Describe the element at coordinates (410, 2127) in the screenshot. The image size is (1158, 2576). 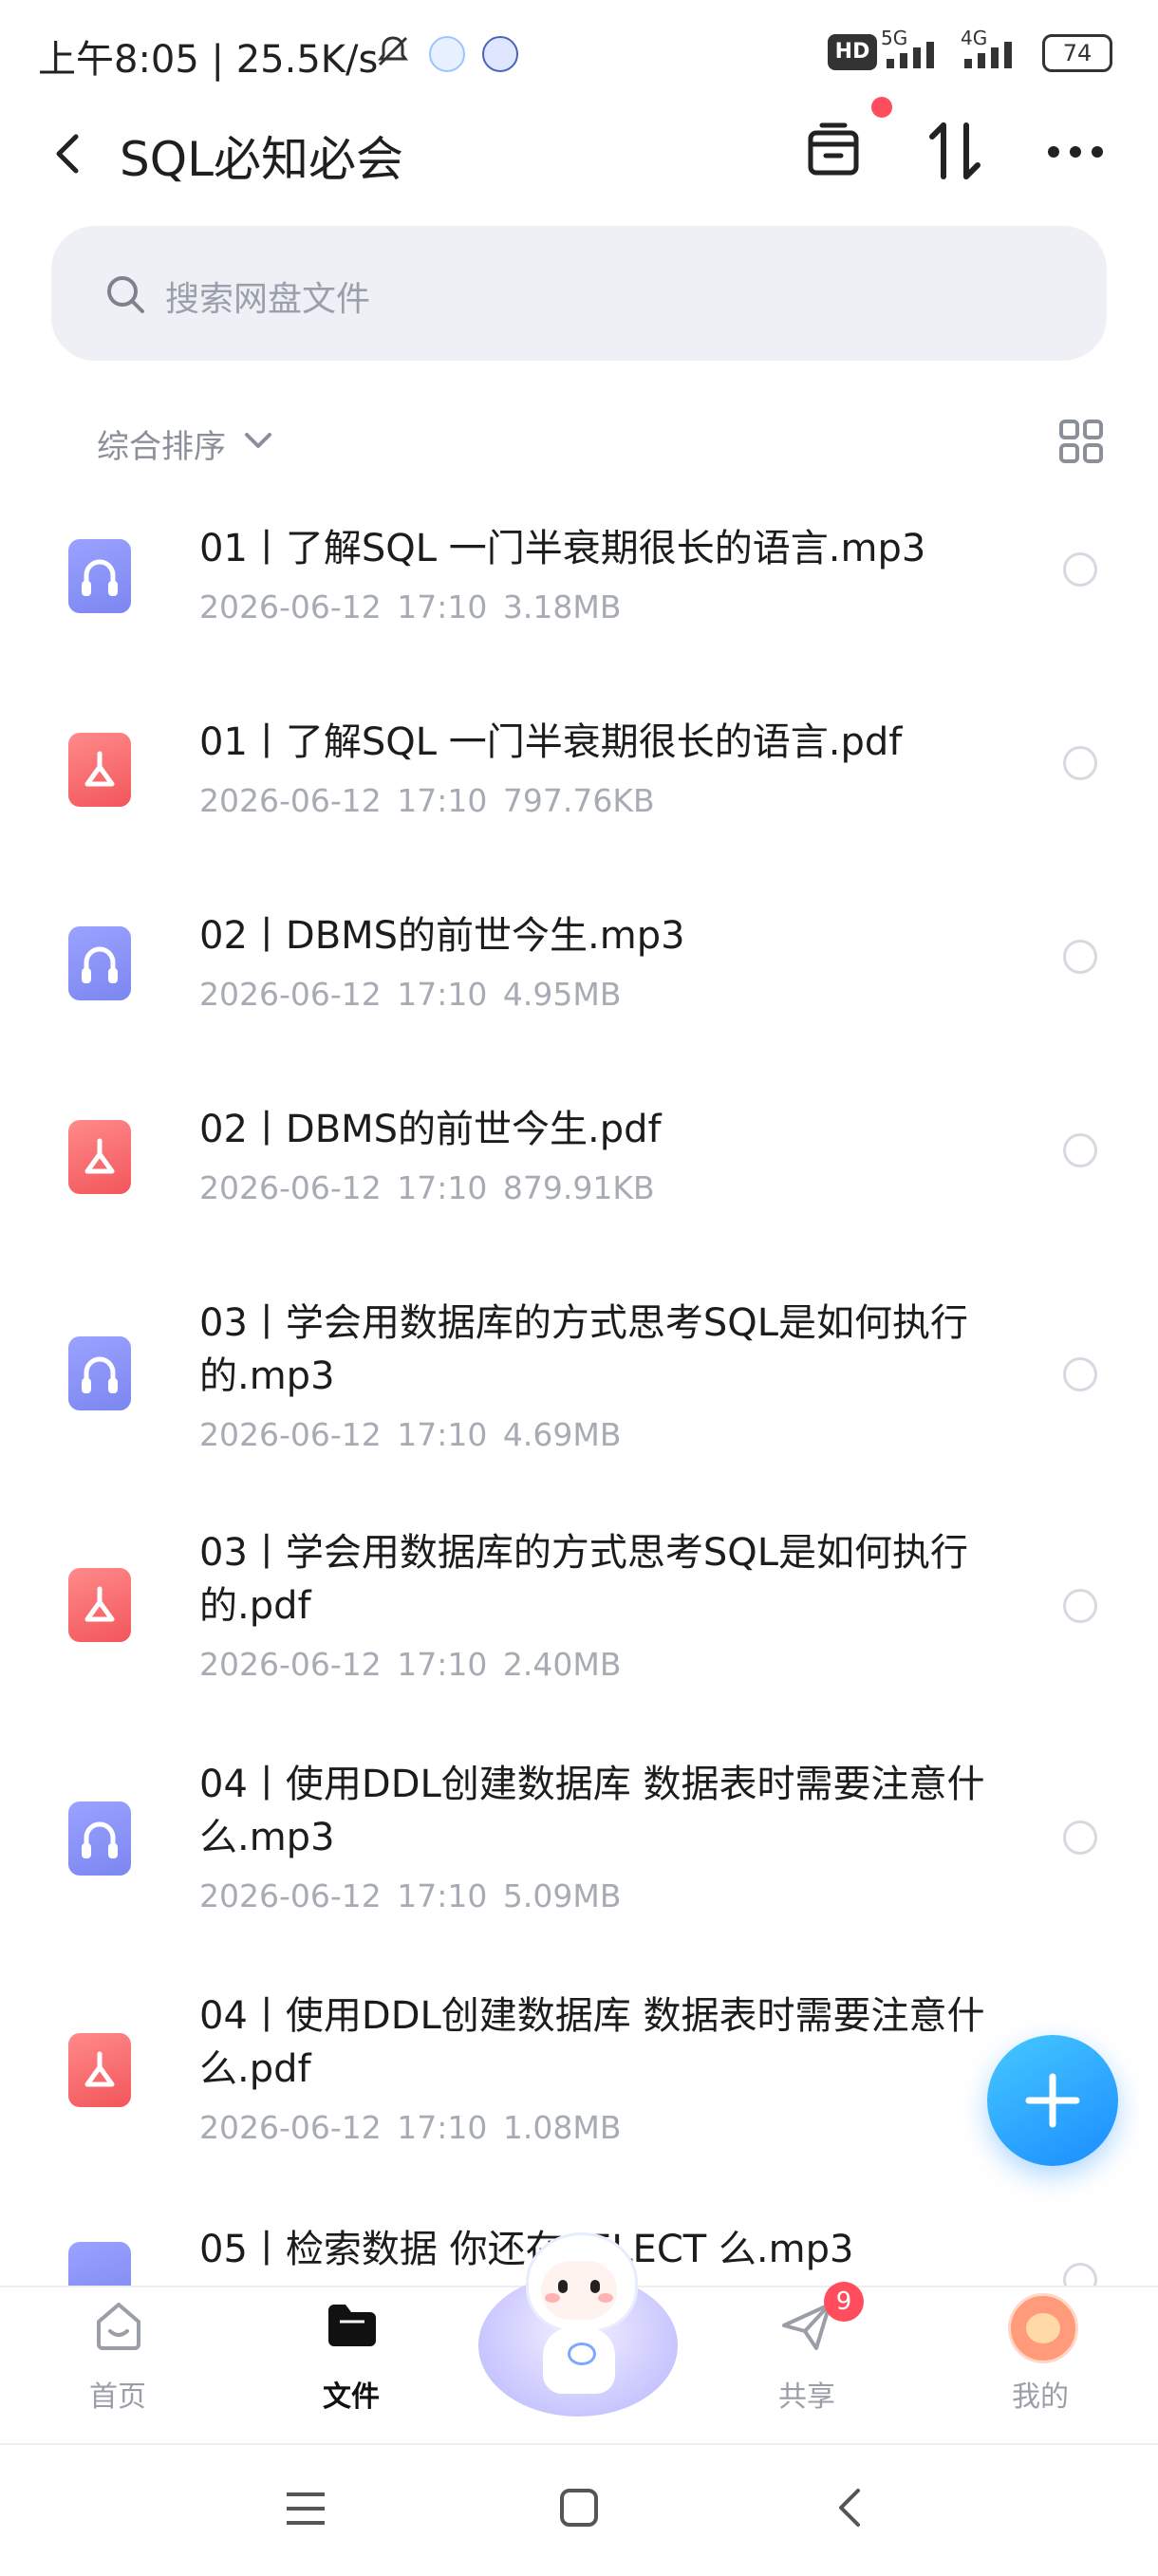
I see `file-meta: 2026-06-12 17:10 1.08MB` at that location.